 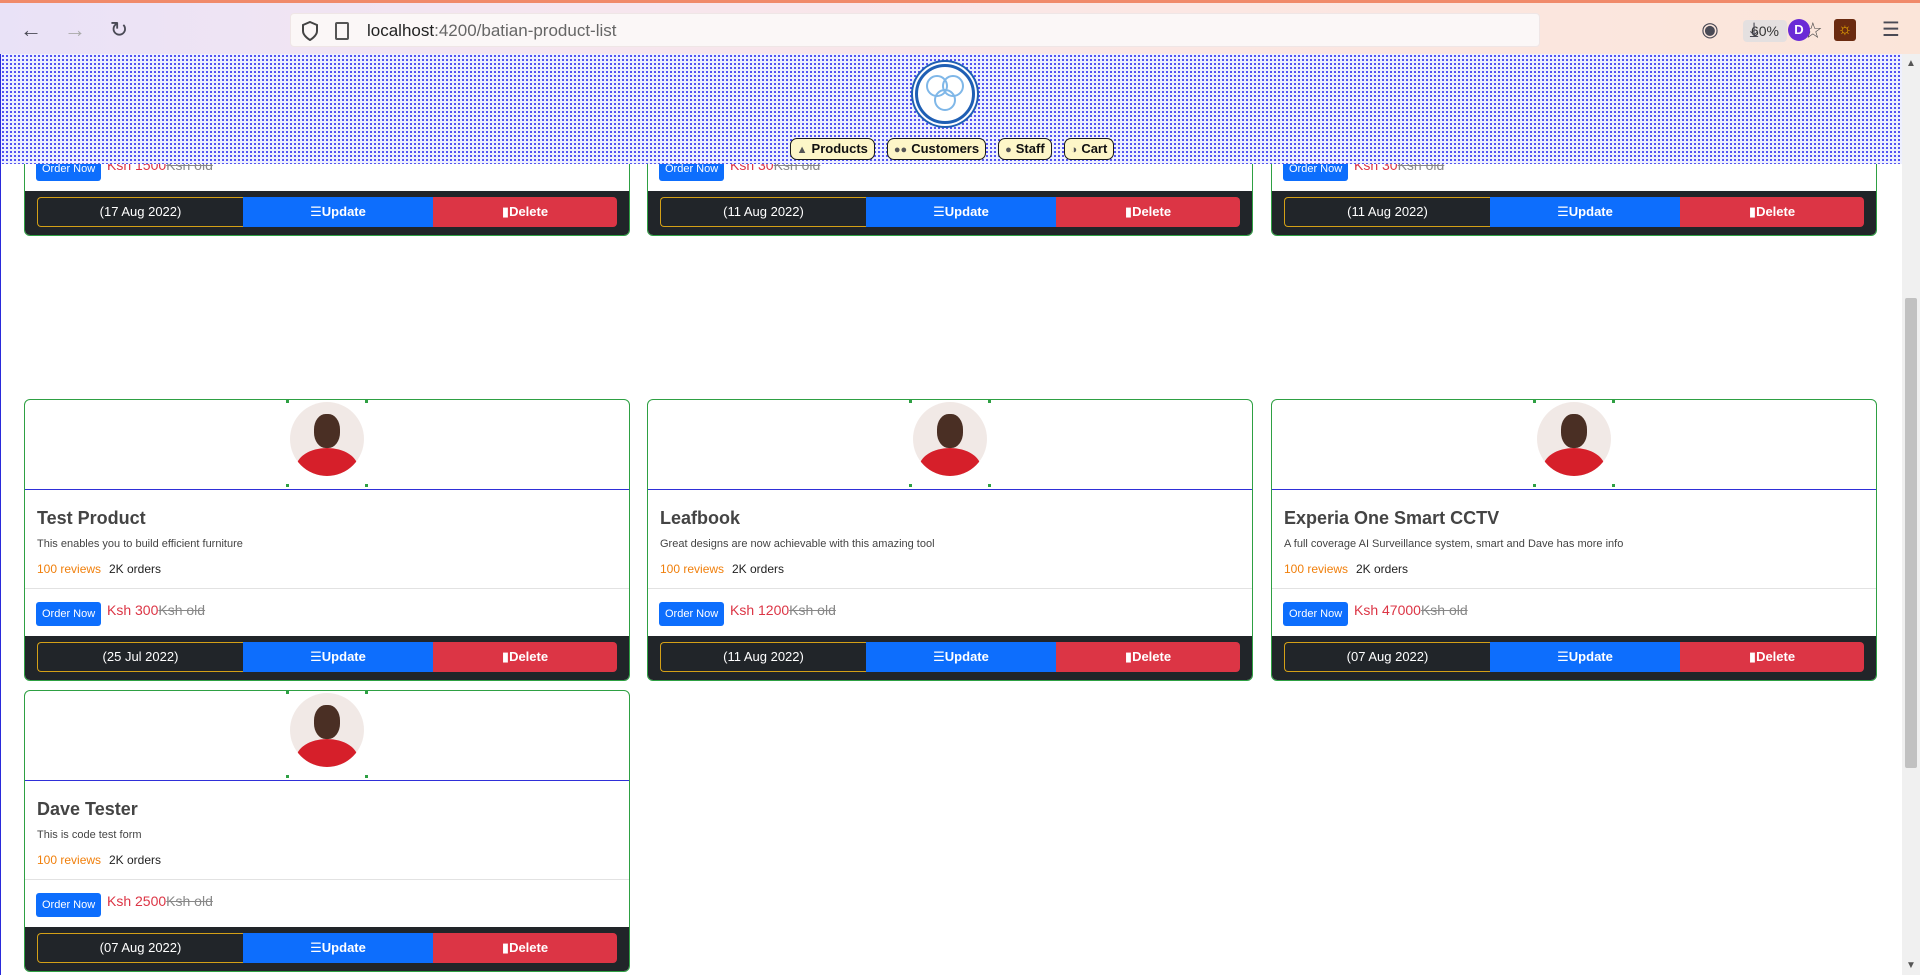 I want to click on page-icon, so click(x=342, y=31).